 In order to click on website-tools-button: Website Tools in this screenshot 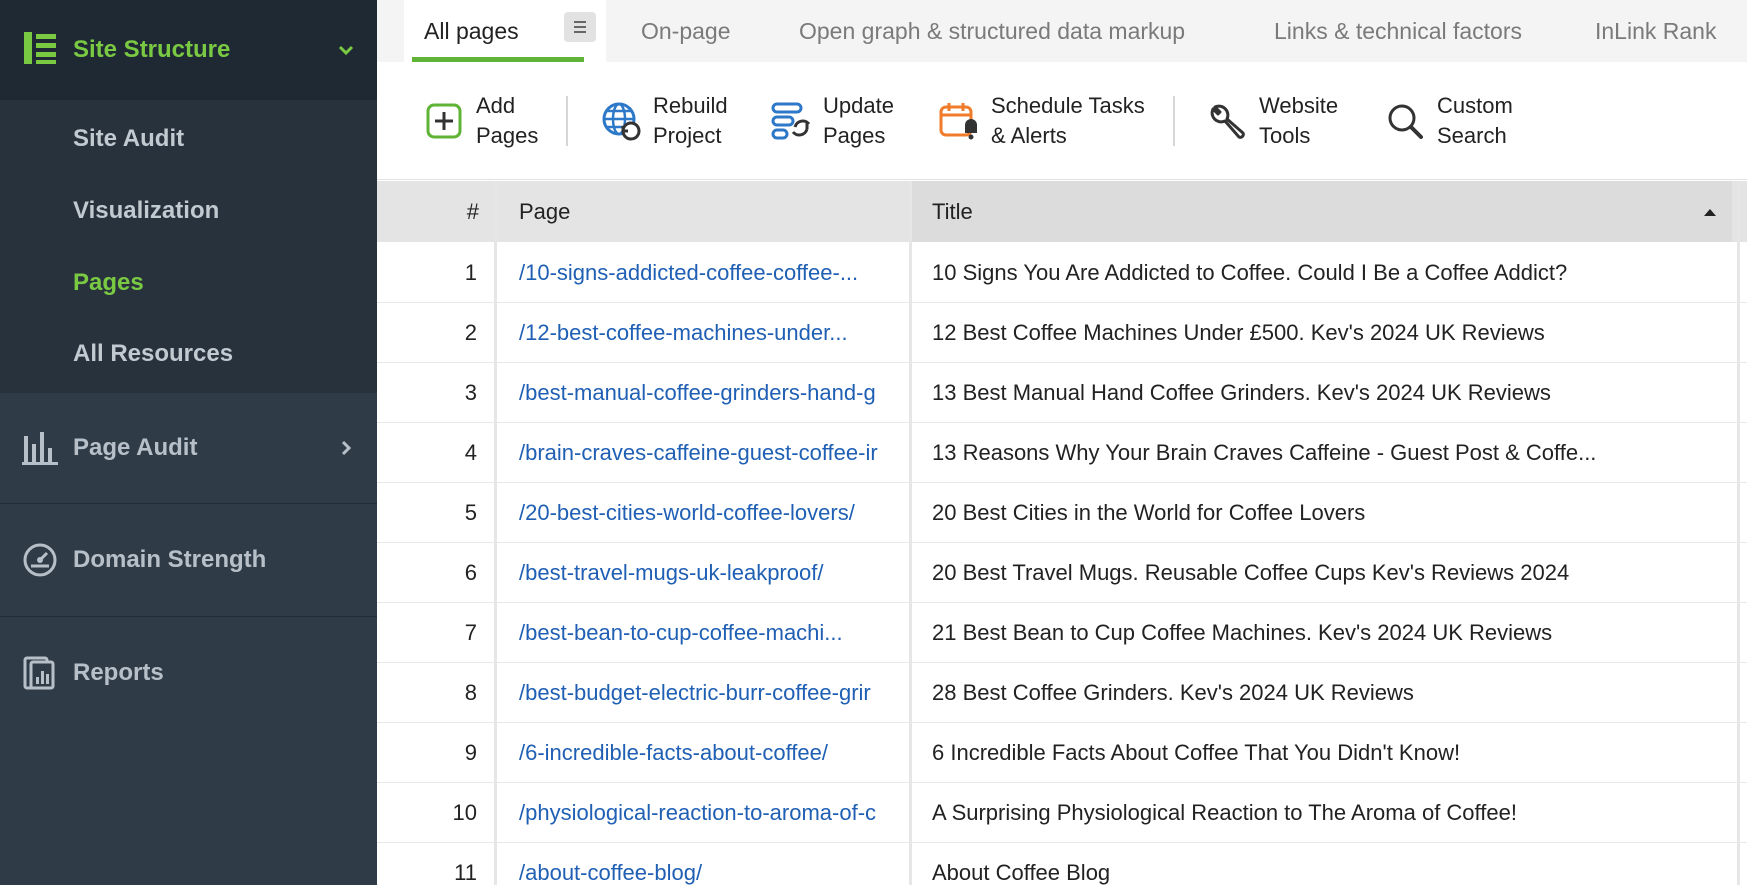, I will do `click(1271, 121)`.